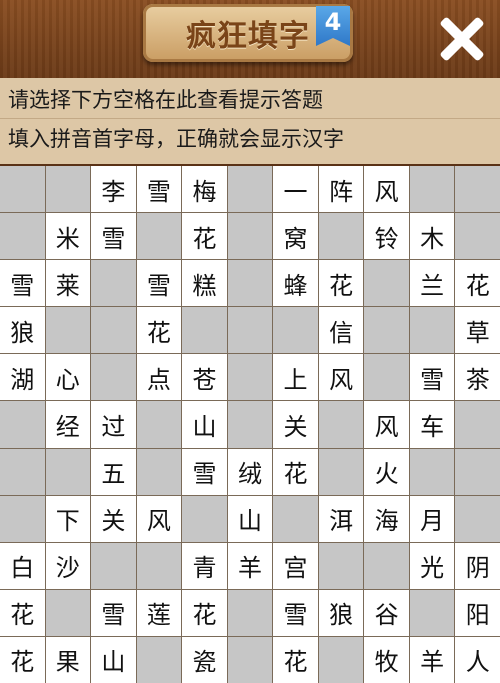  What do you see at coordinates (295, 565) in the screenshot?
I see `grid-cell: 宫` at bounding box center [295, 565].